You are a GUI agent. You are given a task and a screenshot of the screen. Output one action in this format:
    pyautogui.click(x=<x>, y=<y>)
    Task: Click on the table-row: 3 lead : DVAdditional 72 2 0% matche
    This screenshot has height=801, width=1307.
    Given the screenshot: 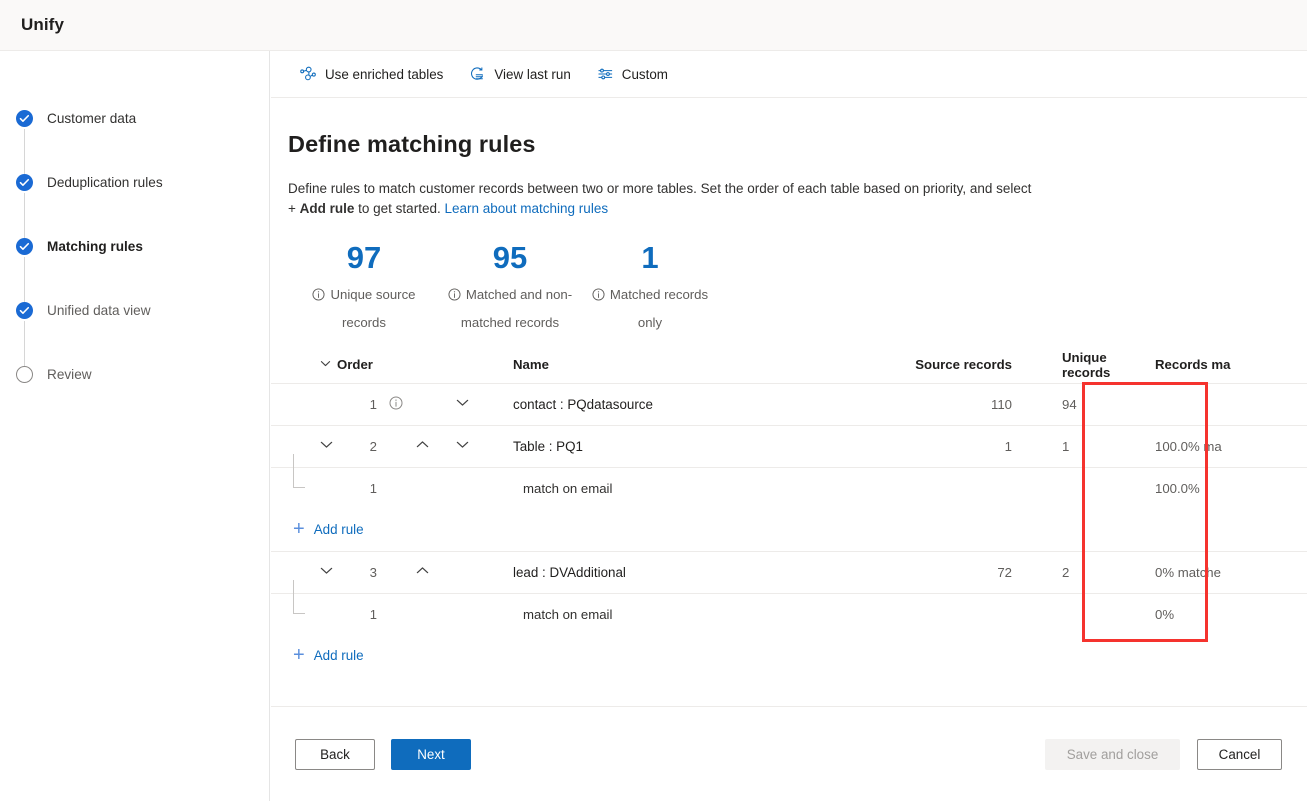 What is the action you would take?
    pyautogui.click(x=789, y=572)
    